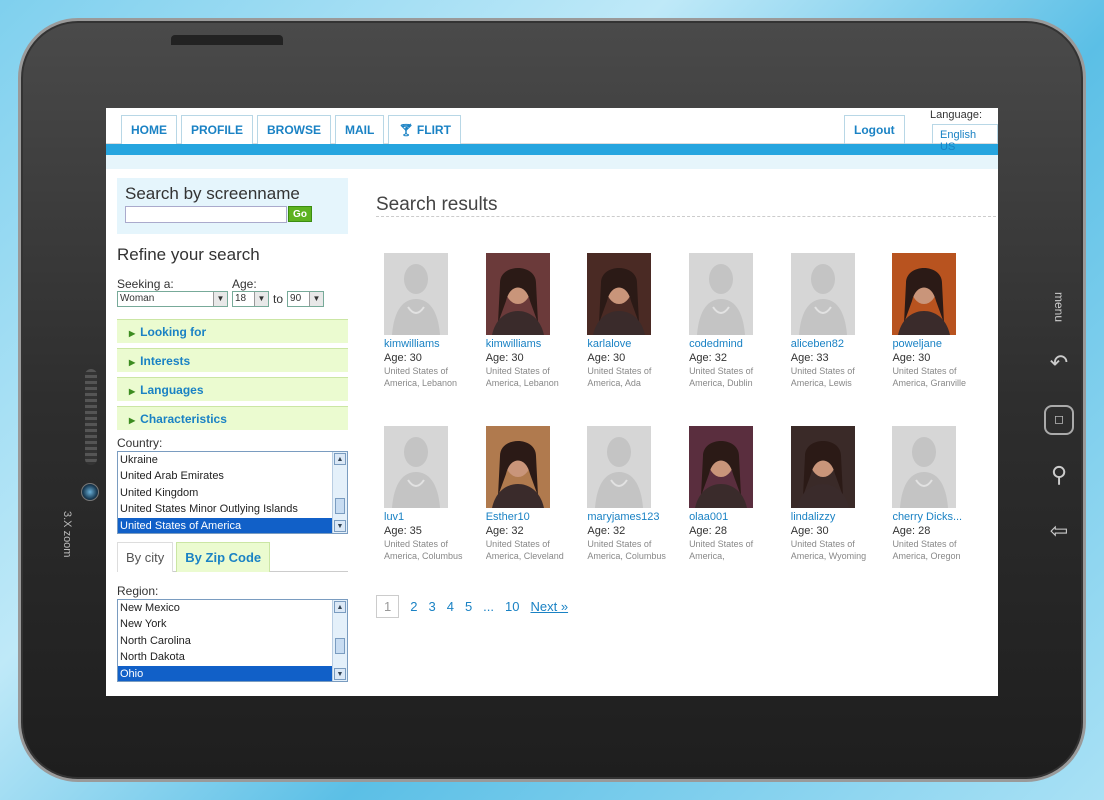  I want to click on list-item-selected: United States of America, so click(232, 525).